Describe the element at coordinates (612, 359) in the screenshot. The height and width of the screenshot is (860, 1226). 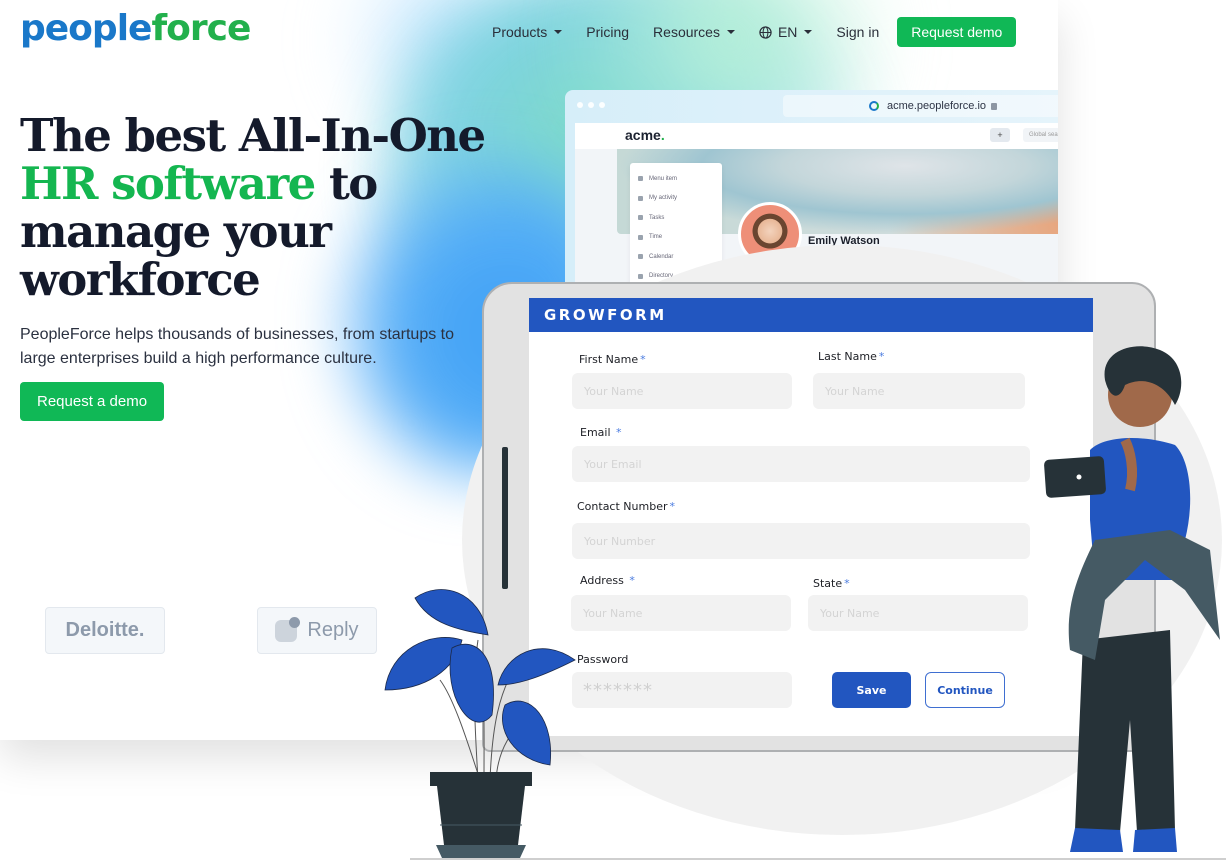
I see `first-name-label: First Name *` at that location.